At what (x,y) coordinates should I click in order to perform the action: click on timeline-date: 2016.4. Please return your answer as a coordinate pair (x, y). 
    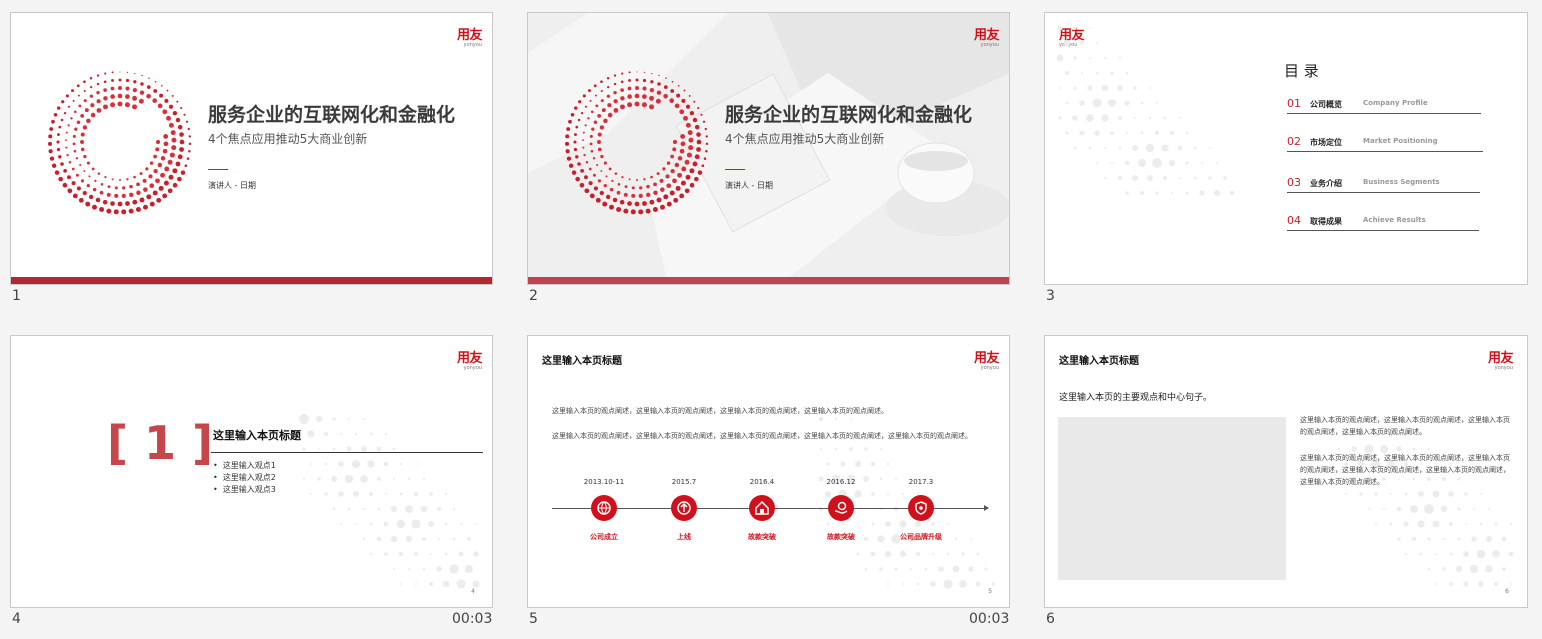
    Looking at the image, I should click on (762, 482).